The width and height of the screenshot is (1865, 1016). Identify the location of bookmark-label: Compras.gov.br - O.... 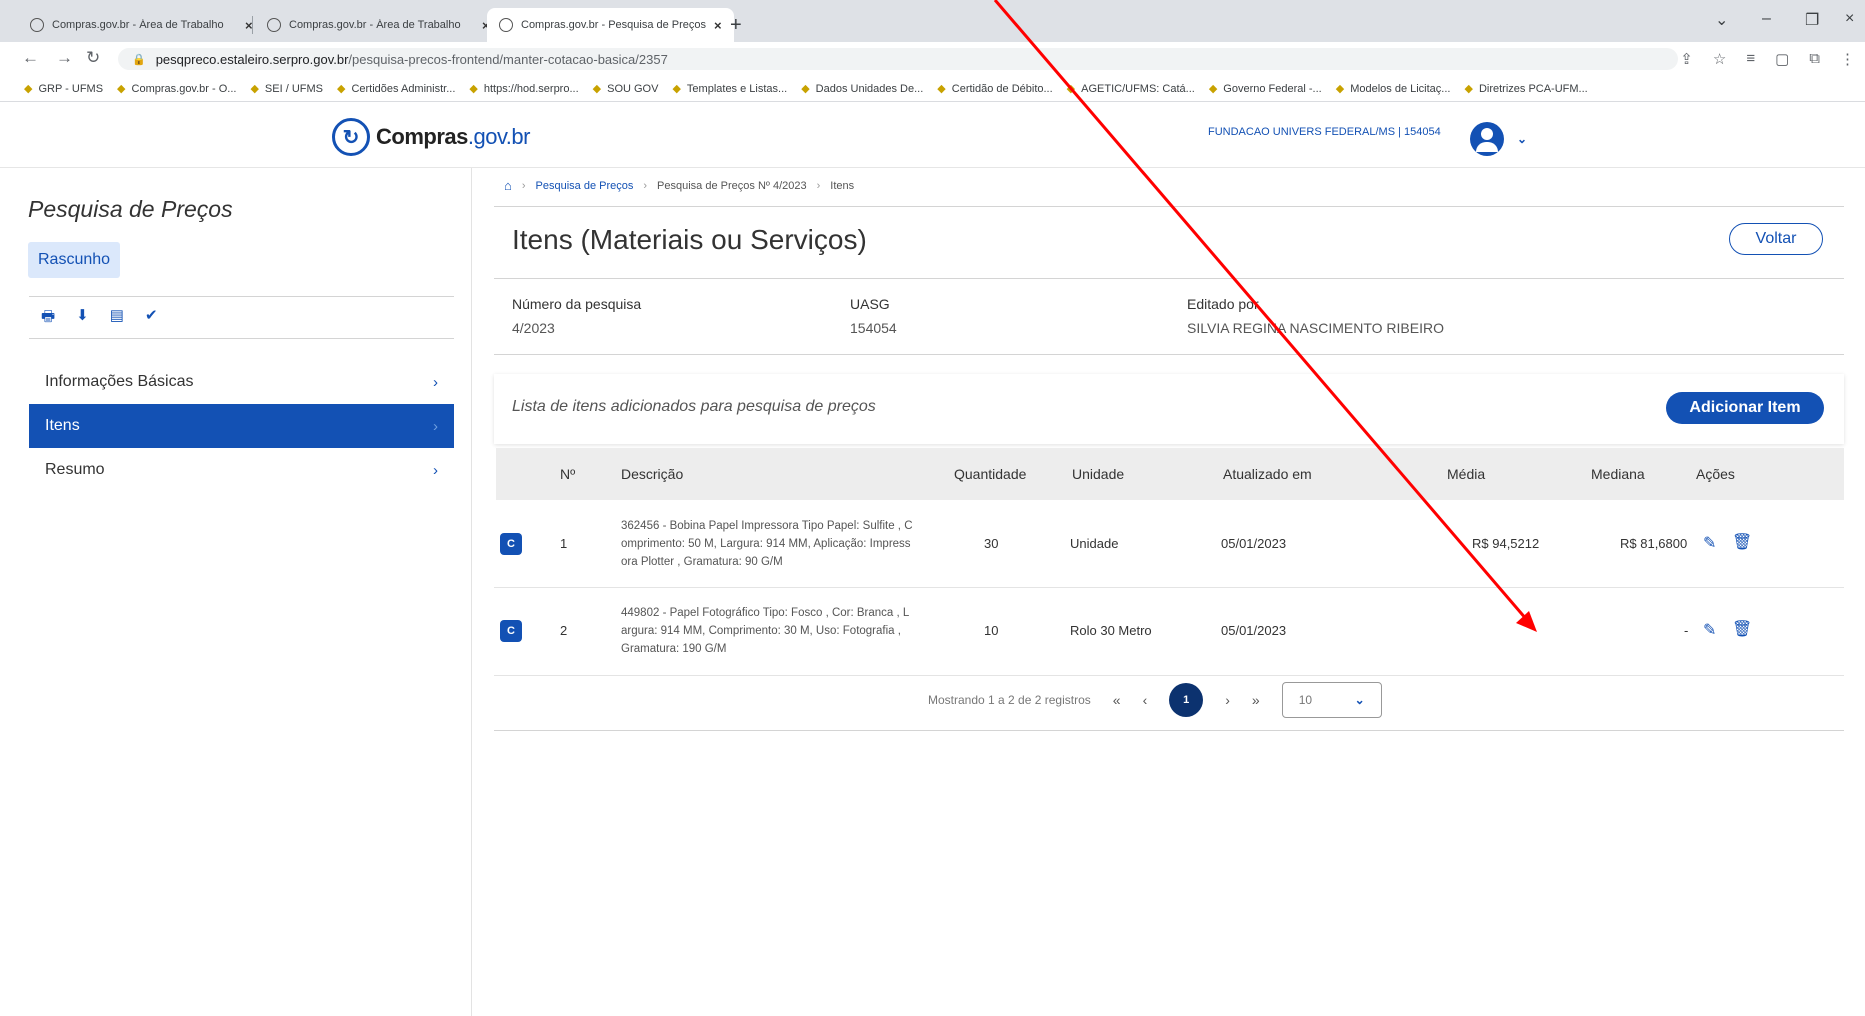
(184, 88).